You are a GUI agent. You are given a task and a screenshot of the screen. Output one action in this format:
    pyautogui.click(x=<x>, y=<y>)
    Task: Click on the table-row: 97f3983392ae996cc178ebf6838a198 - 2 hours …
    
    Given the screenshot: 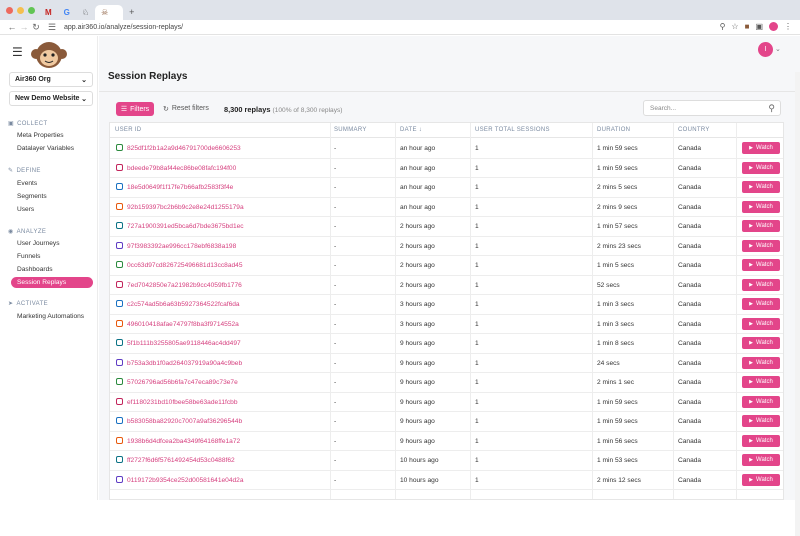 What is the action you would take?
    pyautogui.click(x=446, y=246)
    